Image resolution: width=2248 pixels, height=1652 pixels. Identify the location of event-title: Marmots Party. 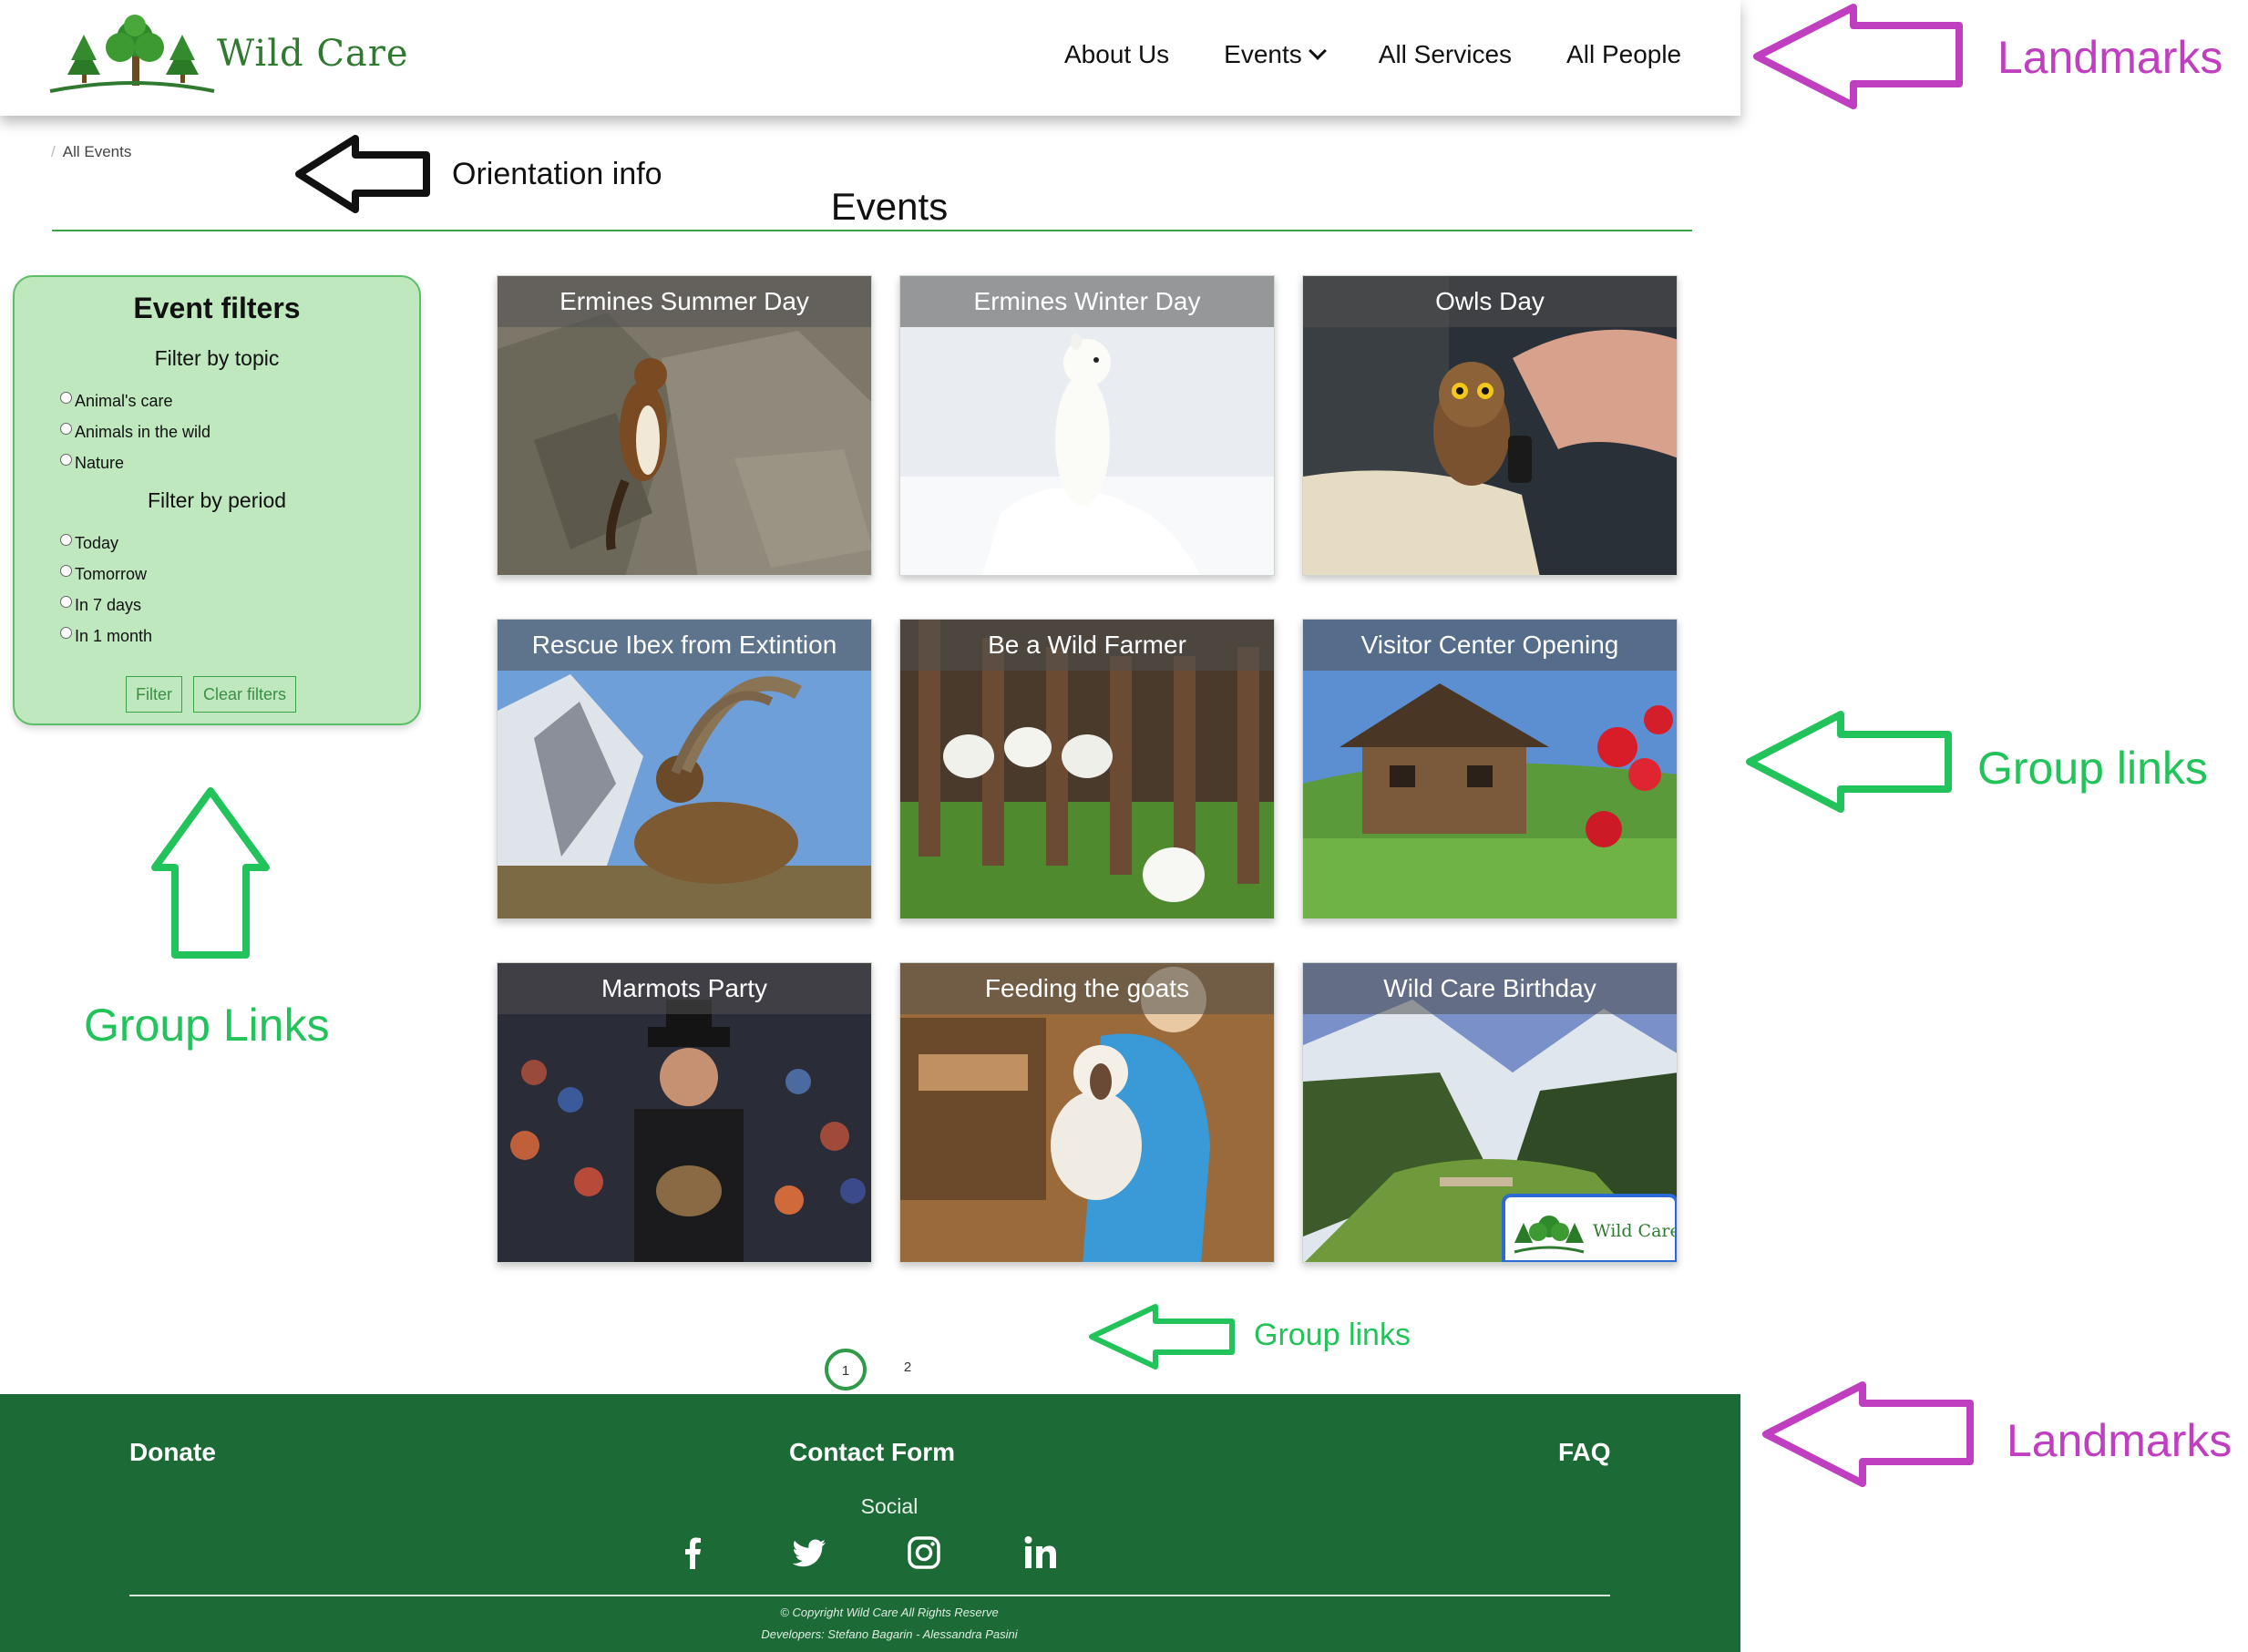
(684, 988).